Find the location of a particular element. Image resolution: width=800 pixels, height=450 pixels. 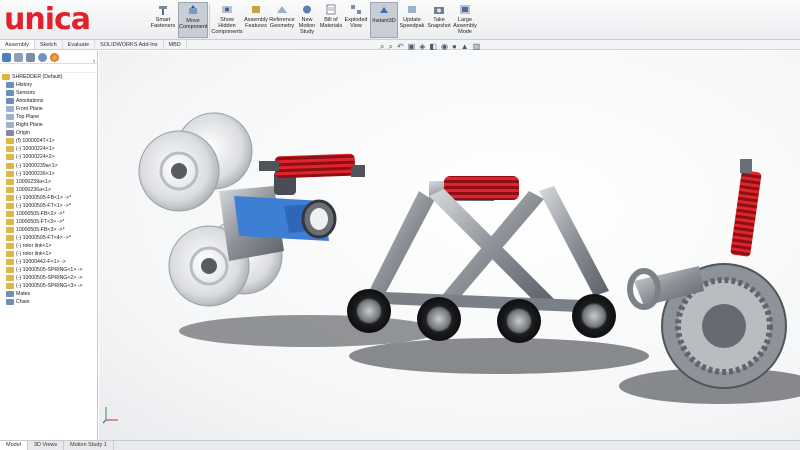

tree-item: (-) 10000224<2> is located at coordinates (49, 157).